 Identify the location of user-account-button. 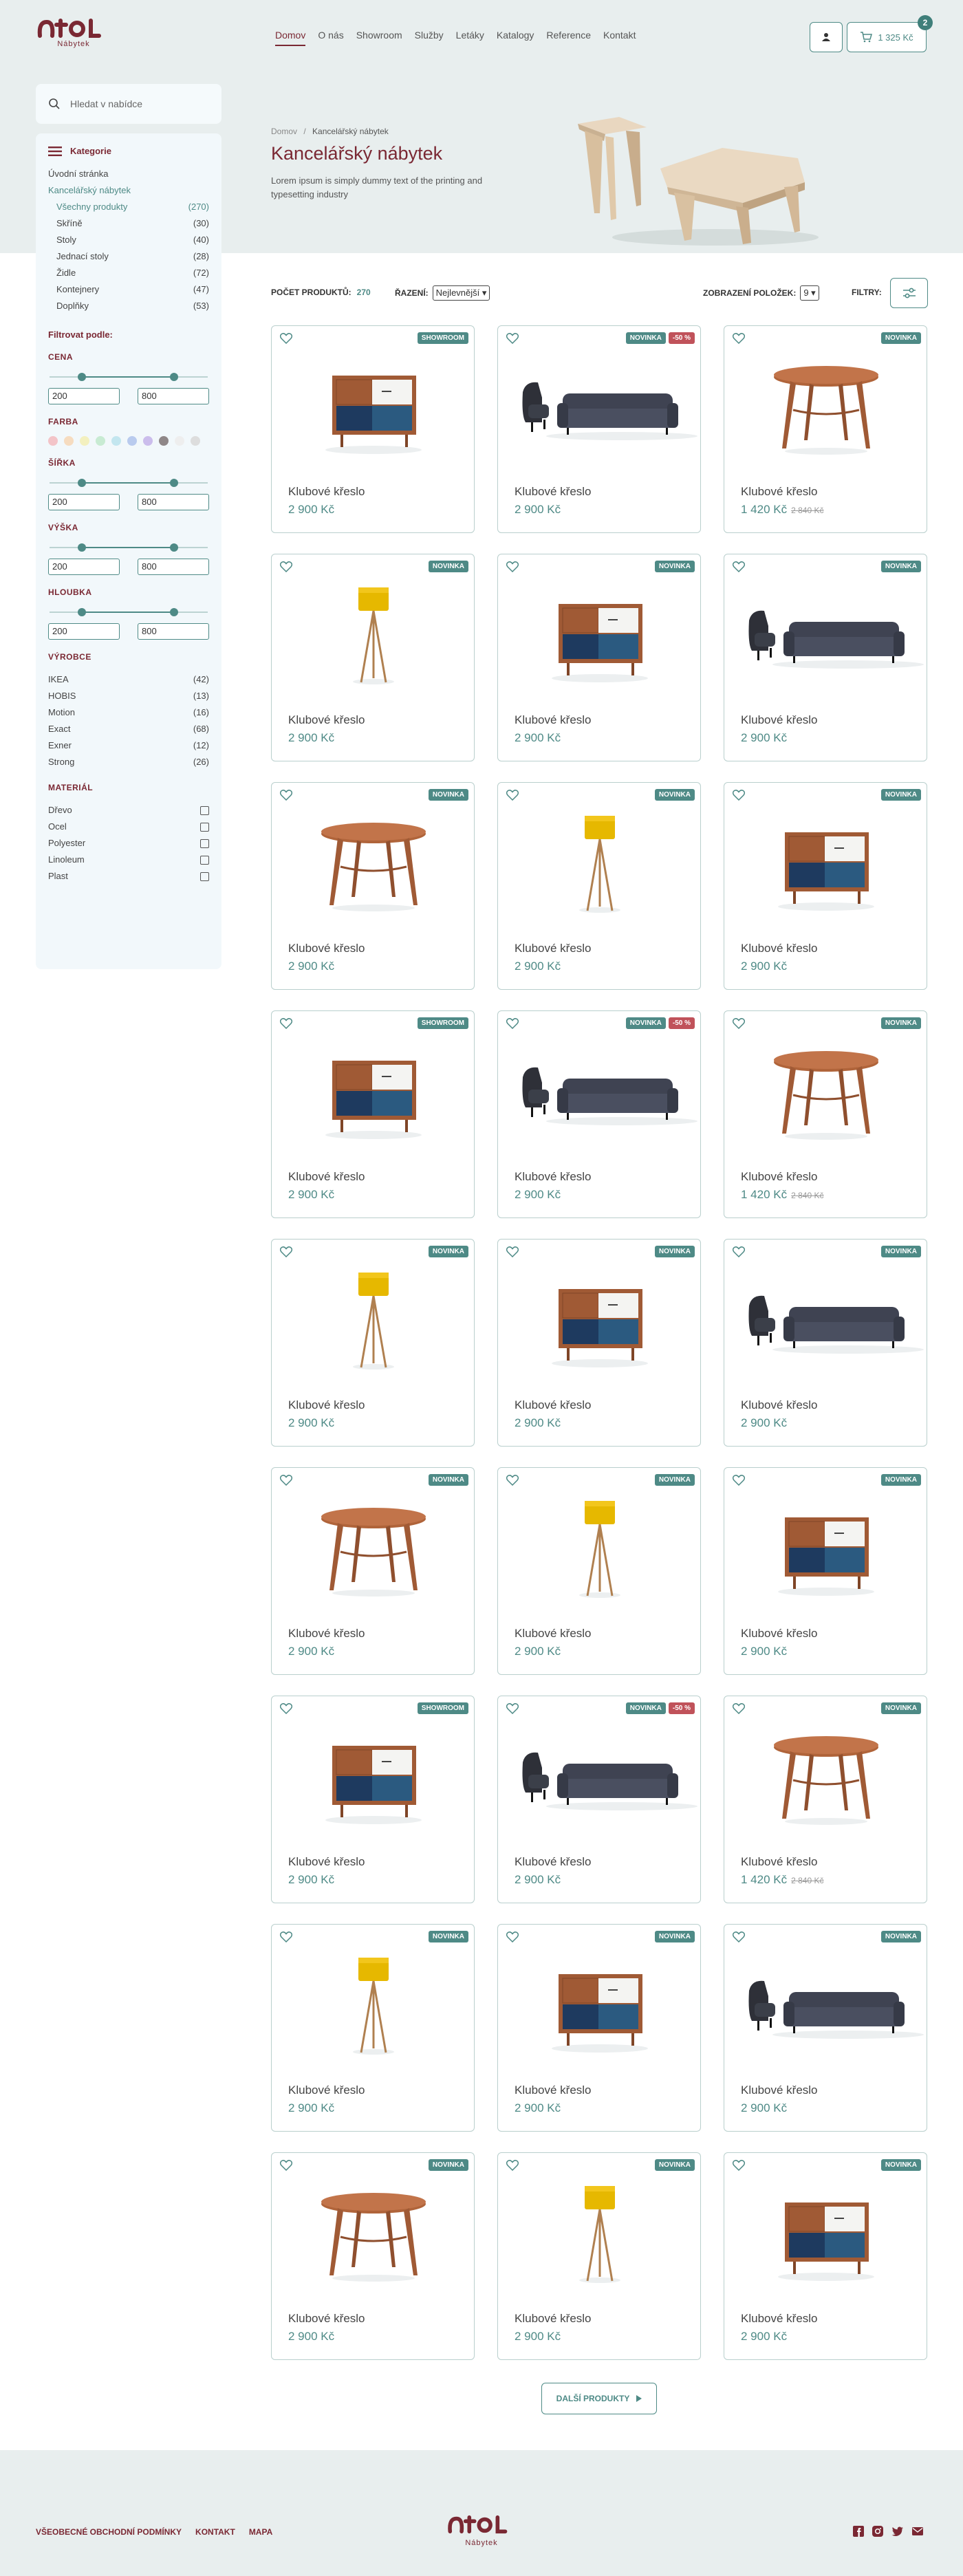
(826, 37).